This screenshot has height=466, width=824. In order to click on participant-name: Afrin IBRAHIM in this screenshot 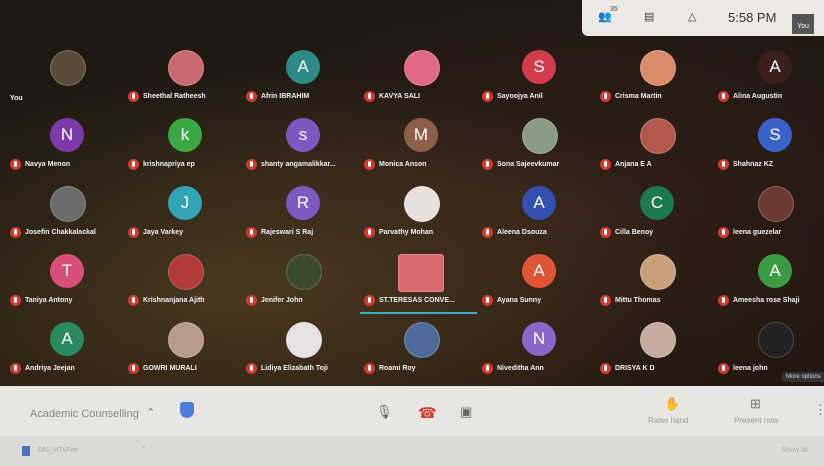, I will do `click(302, 96)`.